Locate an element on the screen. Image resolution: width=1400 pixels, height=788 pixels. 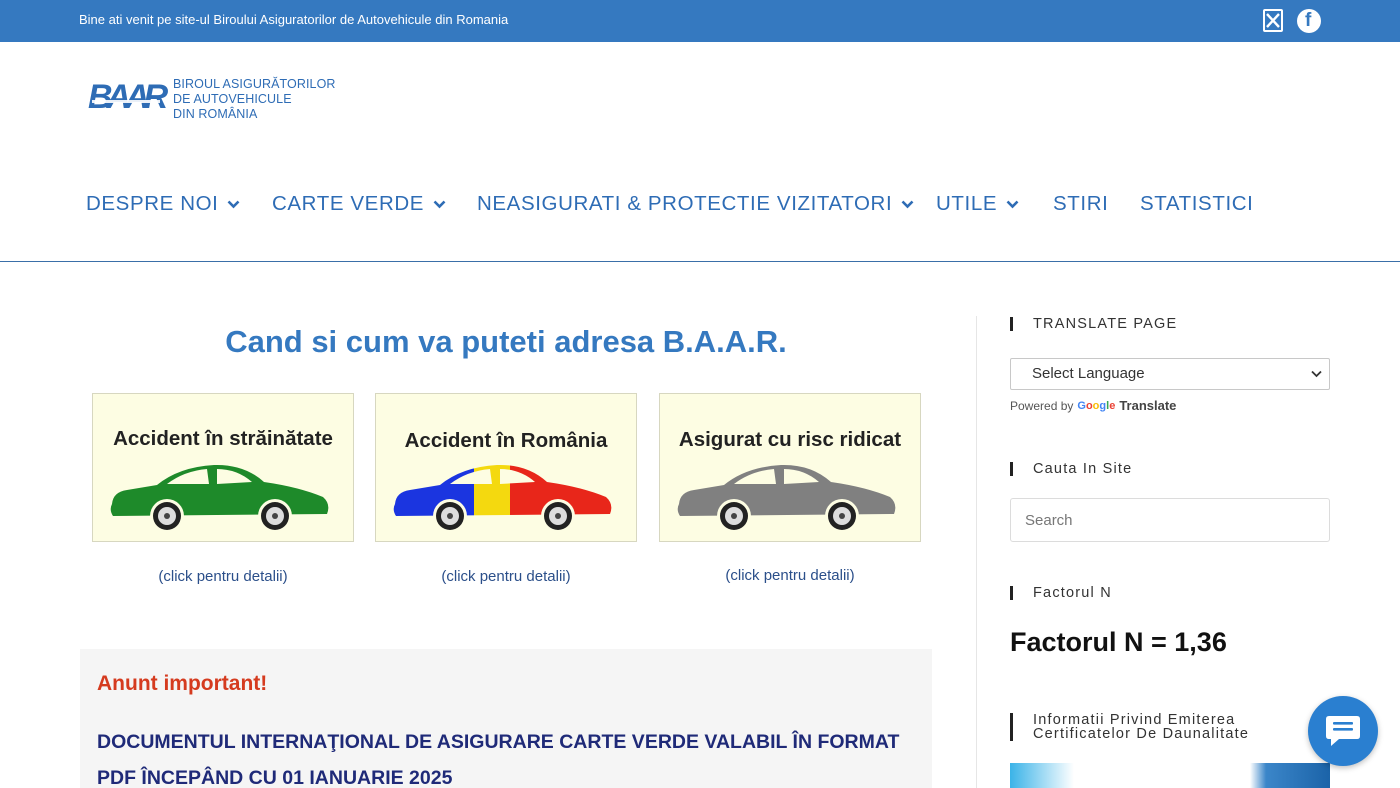
powered-by-google: Powered by Google Translate is located at coordinates (1093, 405).